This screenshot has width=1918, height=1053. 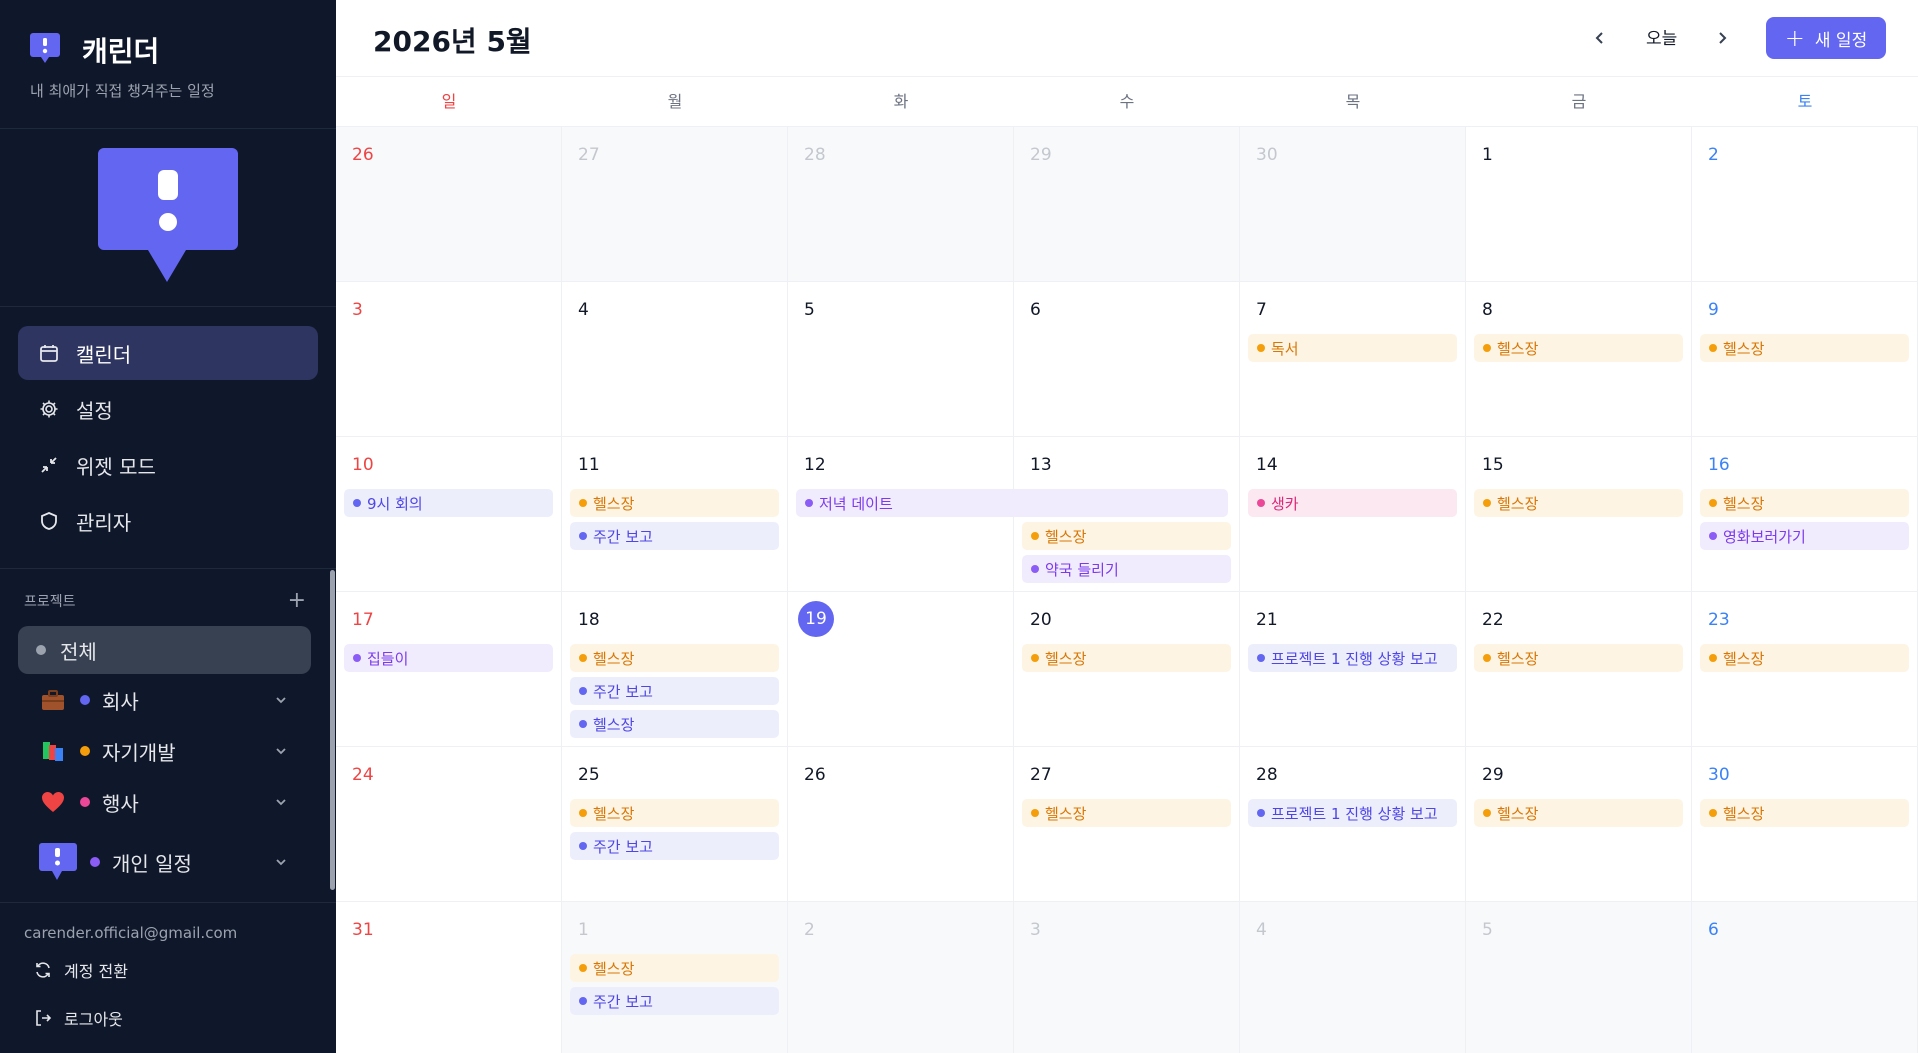 I want to click on day-cell: 27, so click(x=675, y=204).